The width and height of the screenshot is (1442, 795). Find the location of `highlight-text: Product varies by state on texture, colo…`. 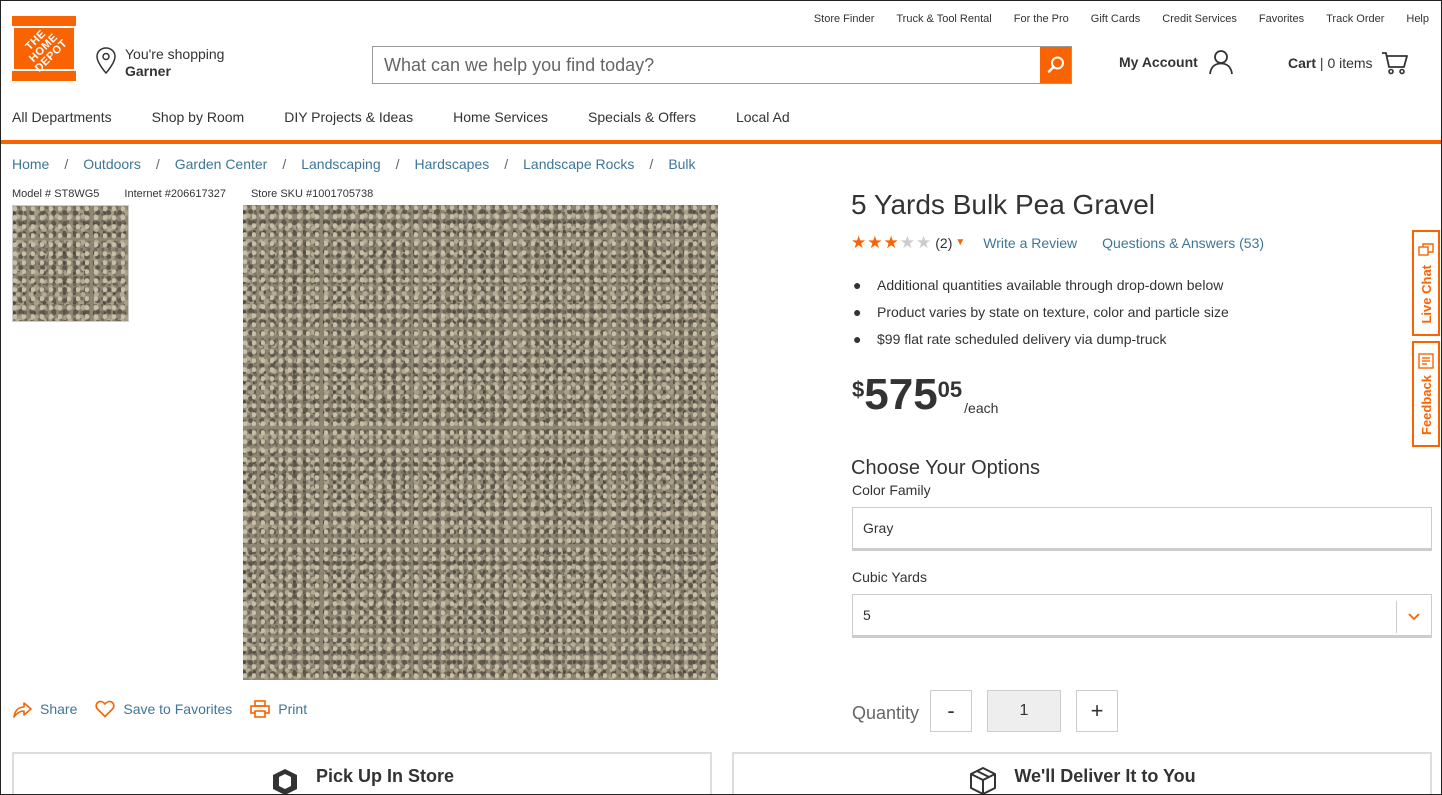

highlight-text: Product varies by state on texture, colo… is located at coordinates (1053, 312).